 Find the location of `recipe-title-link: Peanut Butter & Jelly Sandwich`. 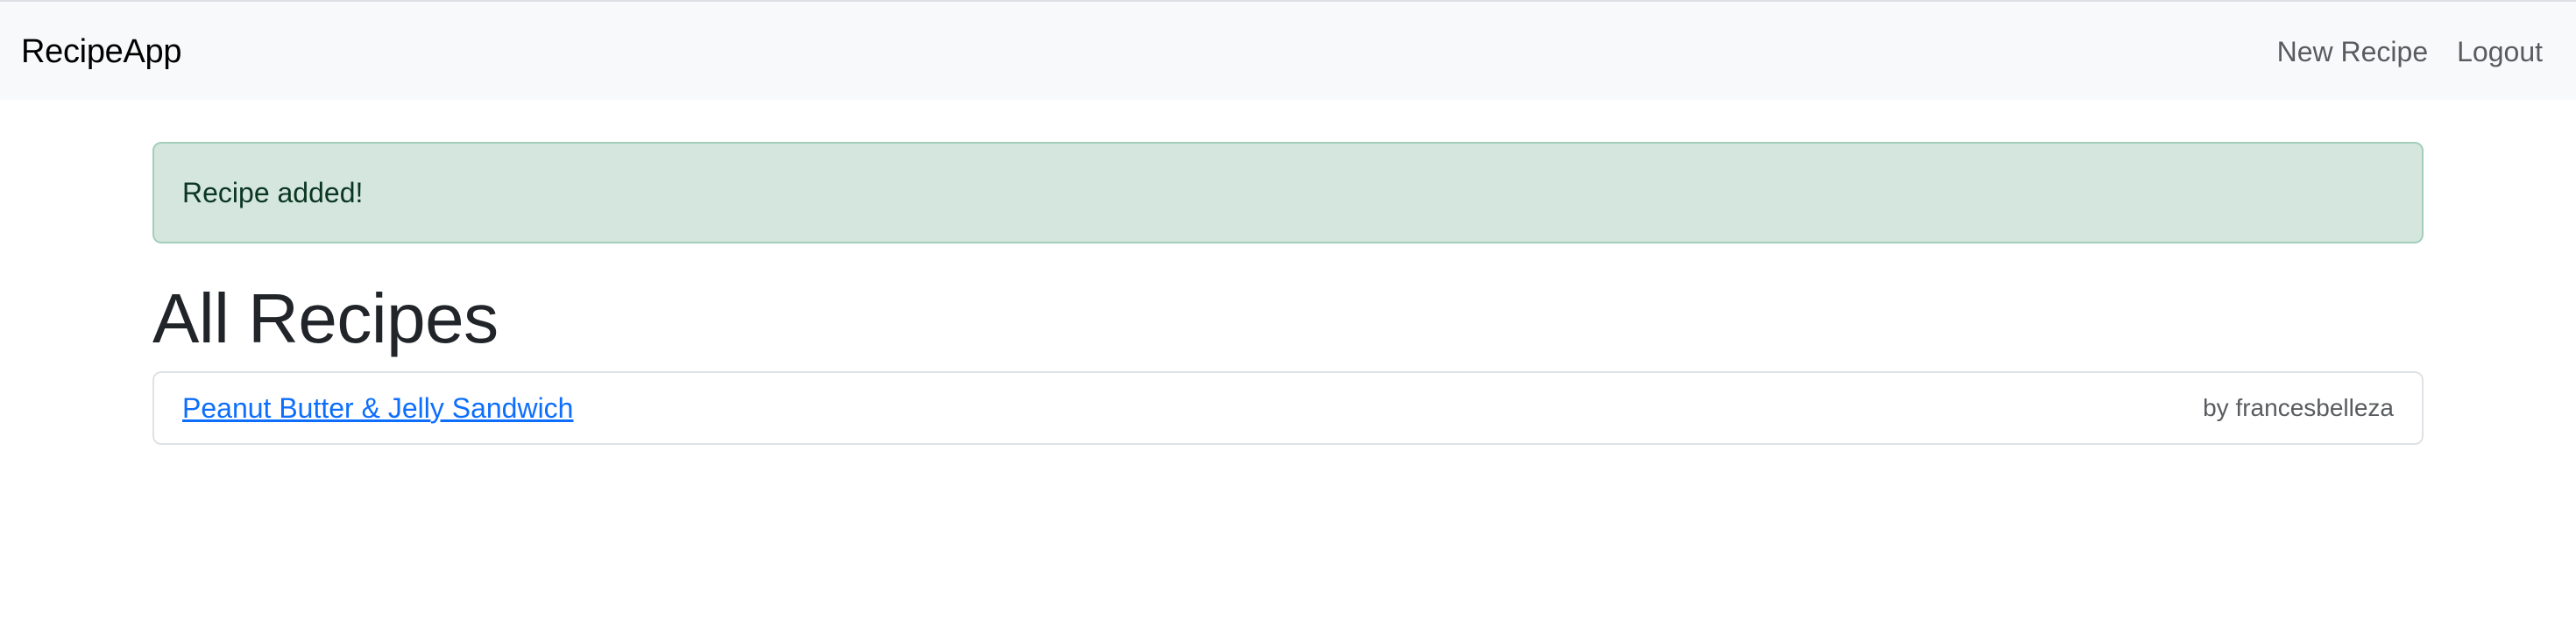

recipe-title-link: Peanut Butter & Jelly Sandwich is located at coordinates (377, 408).